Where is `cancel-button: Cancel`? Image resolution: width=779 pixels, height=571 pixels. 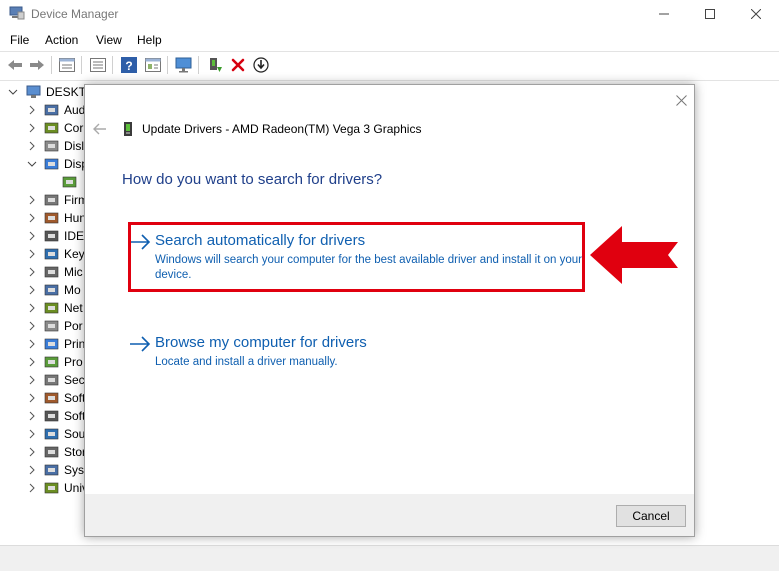 cancel-button: Cancel is located at coordinates (651, 516).